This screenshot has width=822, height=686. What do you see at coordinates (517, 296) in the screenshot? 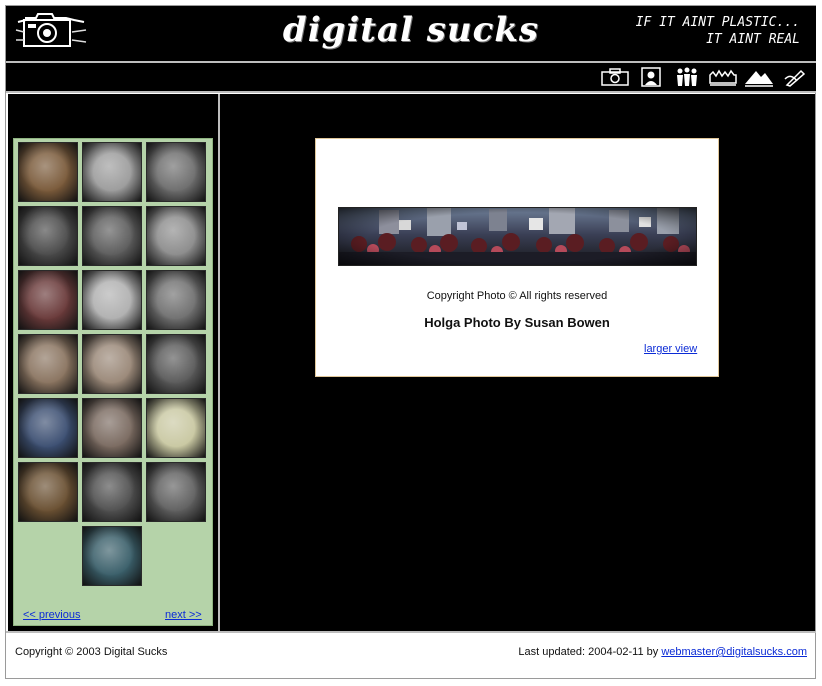
I see `photo-copyright: Copyright Photo © All rights reserved` at bounding box center [517, 296].